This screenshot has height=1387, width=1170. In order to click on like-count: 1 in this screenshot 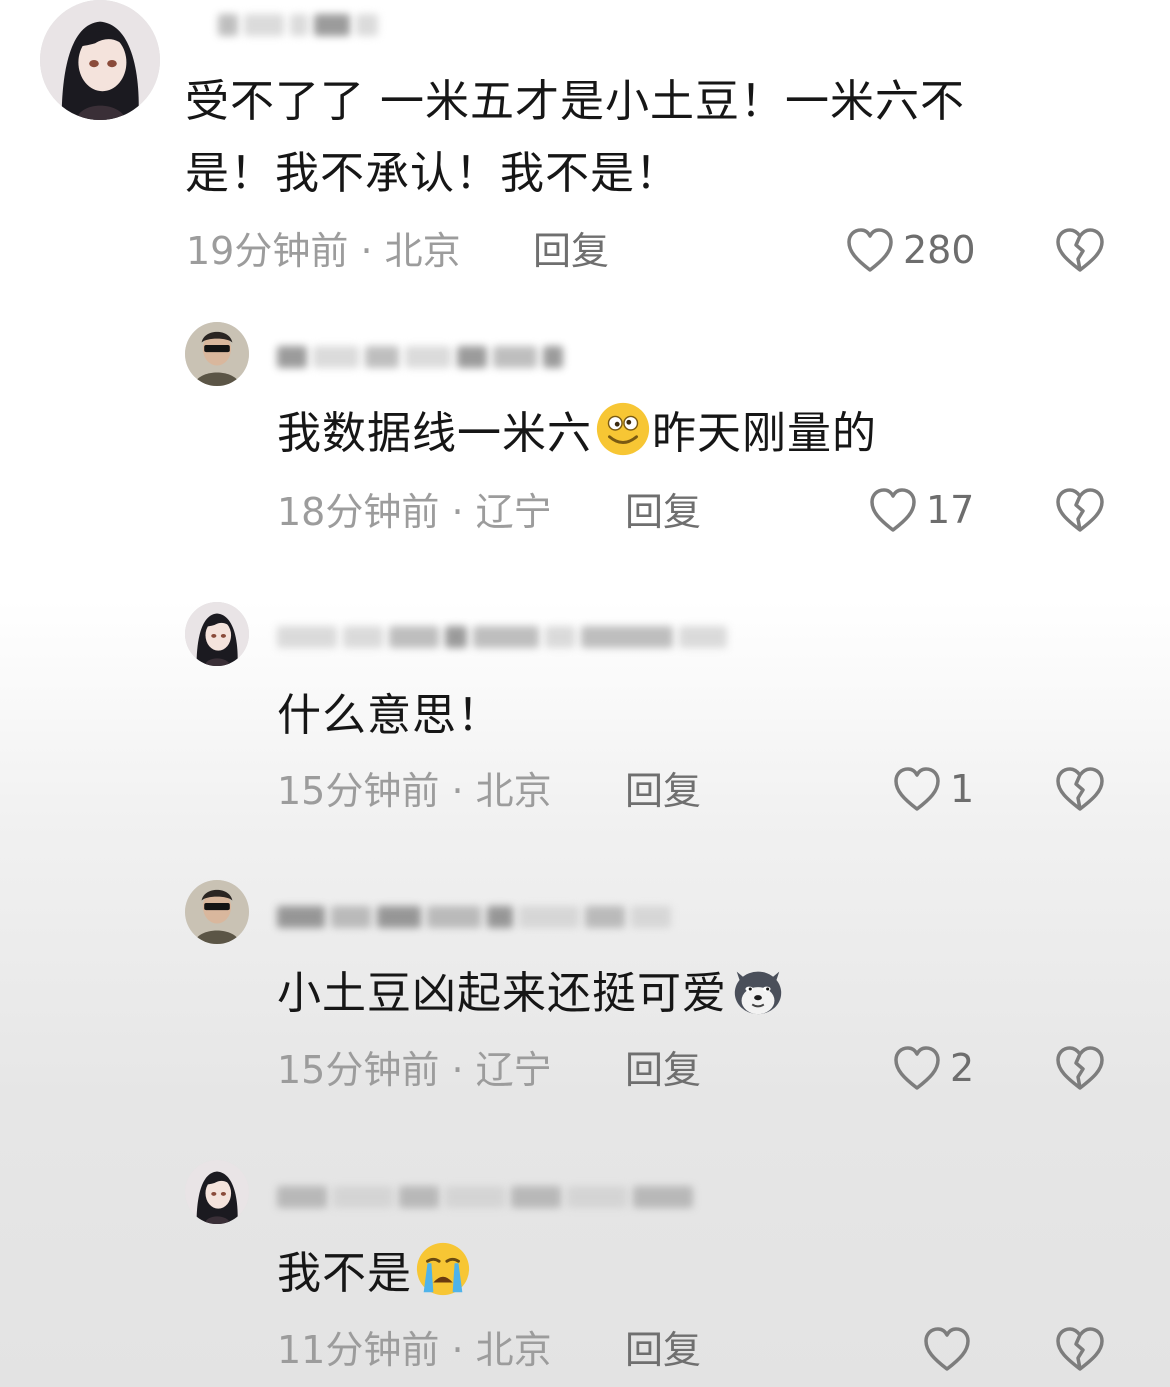, I will do `click(962, 789)`.